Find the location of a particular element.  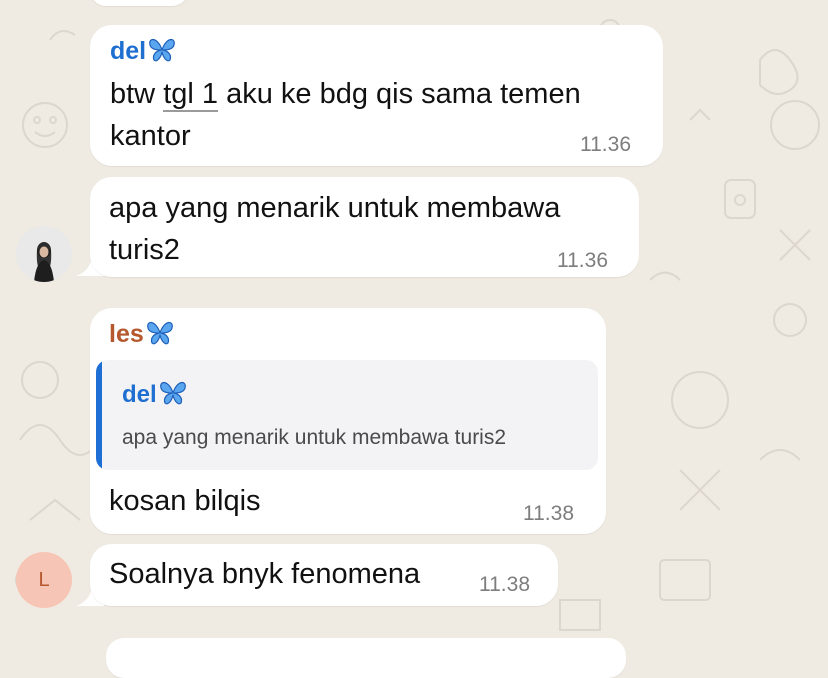

next-message-bubble is located at coordinates (366, 658).